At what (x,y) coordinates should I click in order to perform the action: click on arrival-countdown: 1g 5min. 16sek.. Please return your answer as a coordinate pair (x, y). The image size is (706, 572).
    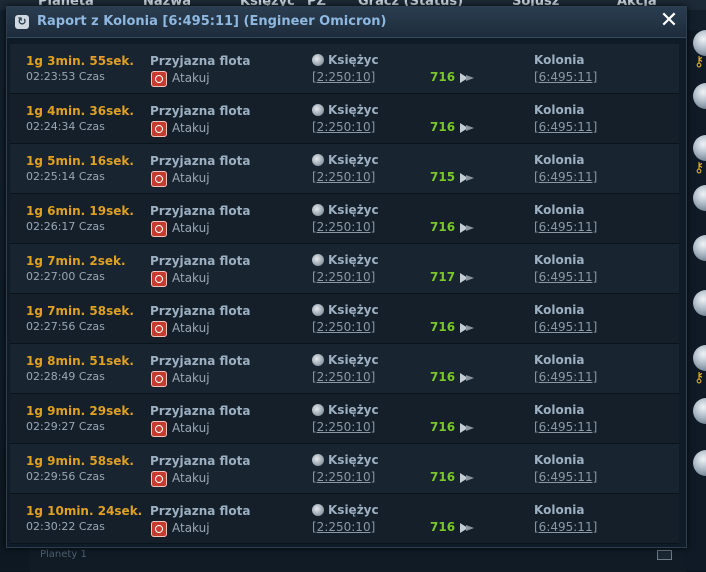
    Looking at the image, I should click on (80, 161).